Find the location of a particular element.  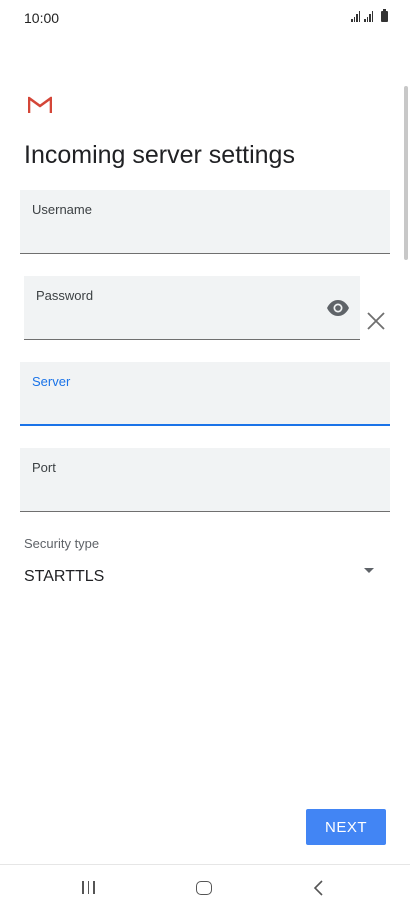

page-title: Incoming server settings is located at coordinates (159, 155).